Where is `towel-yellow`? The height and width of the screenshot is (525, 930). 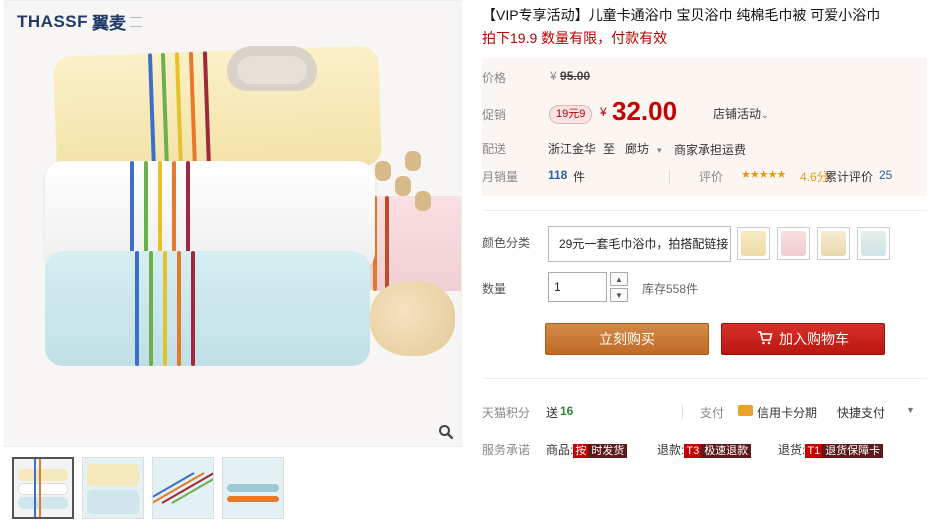 towel-yellow is located at coordinates (217, 111).